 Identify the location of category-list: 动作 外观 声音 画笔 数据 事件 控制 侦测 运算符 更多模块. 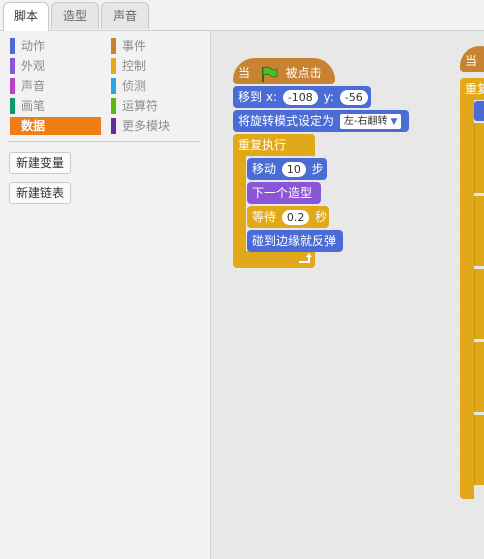
(105, 86).